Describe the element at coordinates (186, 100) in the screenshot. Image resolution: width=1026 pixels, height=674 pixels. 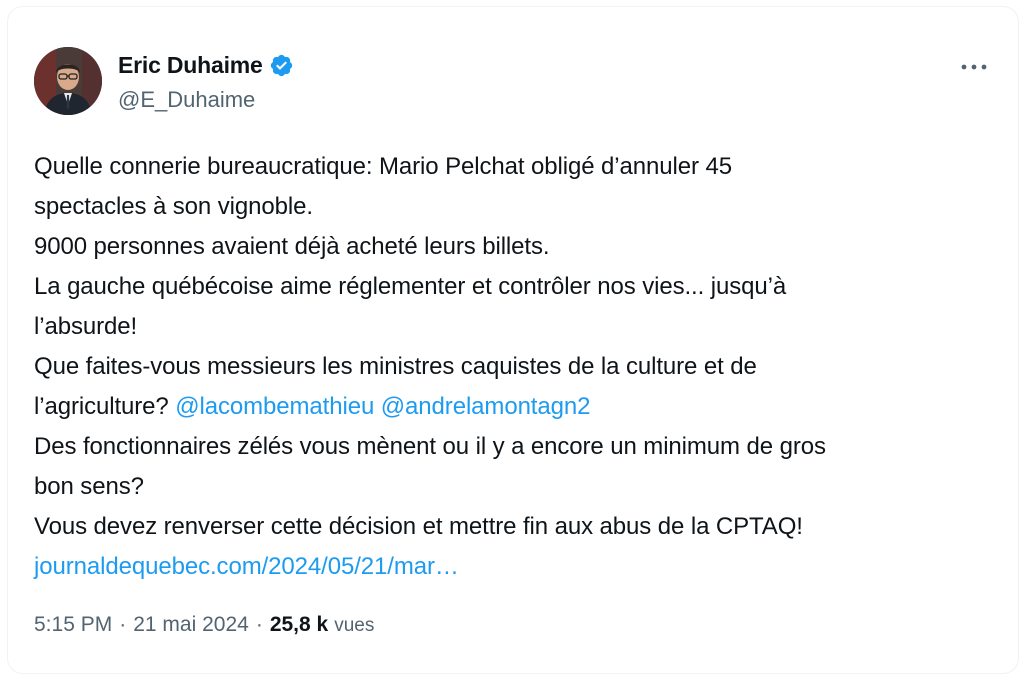
I see `author-handle: @E_Duhaime` at that location.